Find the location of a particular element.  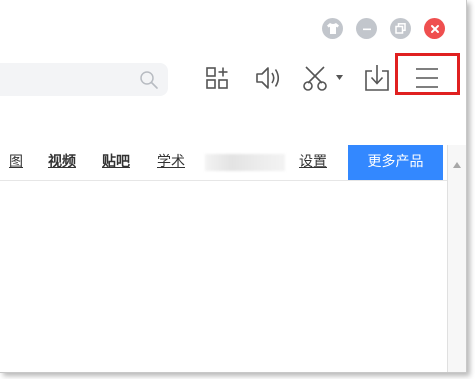

speaker-icon is located at coordinates (268, 78).